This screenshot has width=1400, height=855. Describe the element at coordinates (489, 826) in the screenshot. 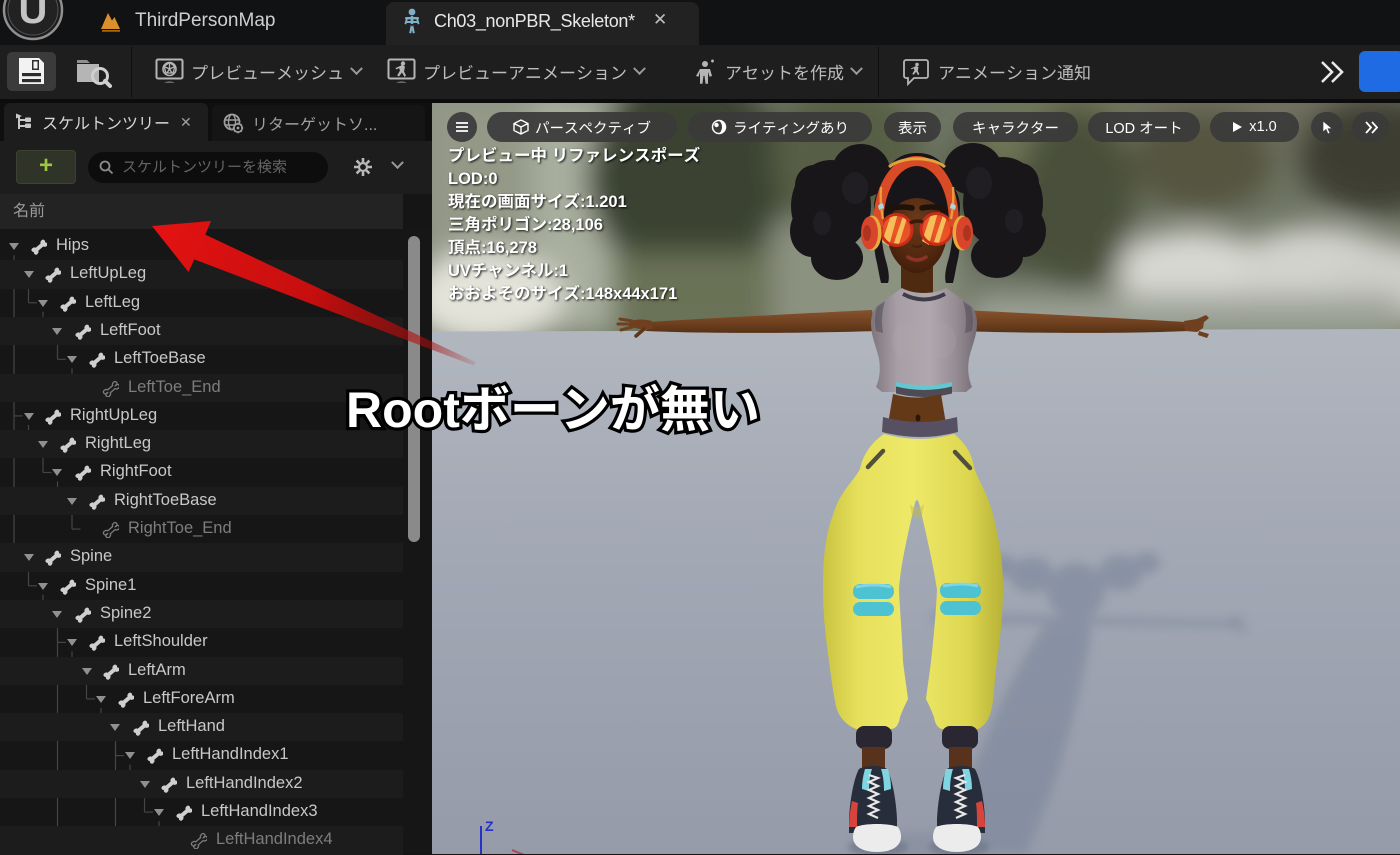

I see `svg-text: Z` at that location.